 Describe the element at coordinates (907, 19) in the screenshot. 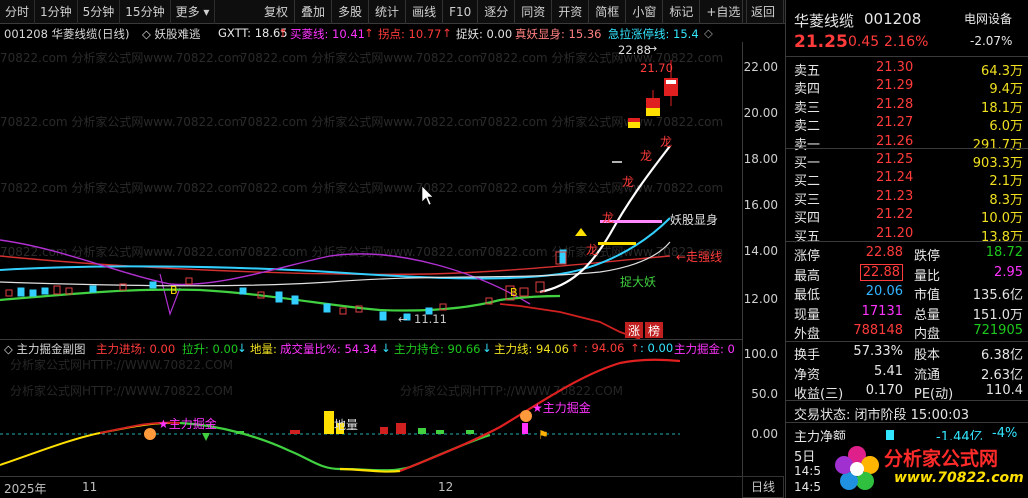

I see `stock-title-row: 华菱线缆 001208 电网设备` at that location.